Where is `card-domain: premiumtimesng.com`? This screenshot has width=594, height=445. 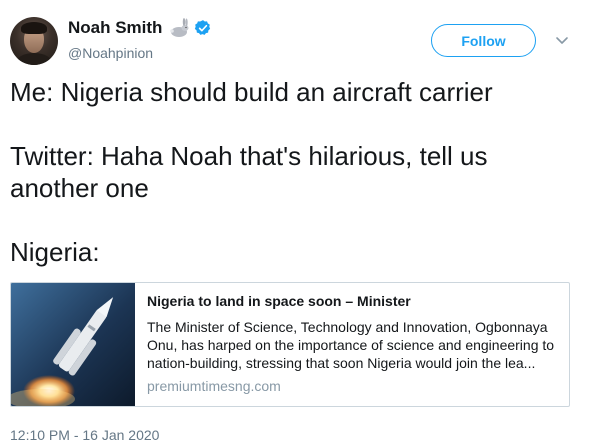 card-domain: premiumtimesng.com is located at coordinates (214, 386).